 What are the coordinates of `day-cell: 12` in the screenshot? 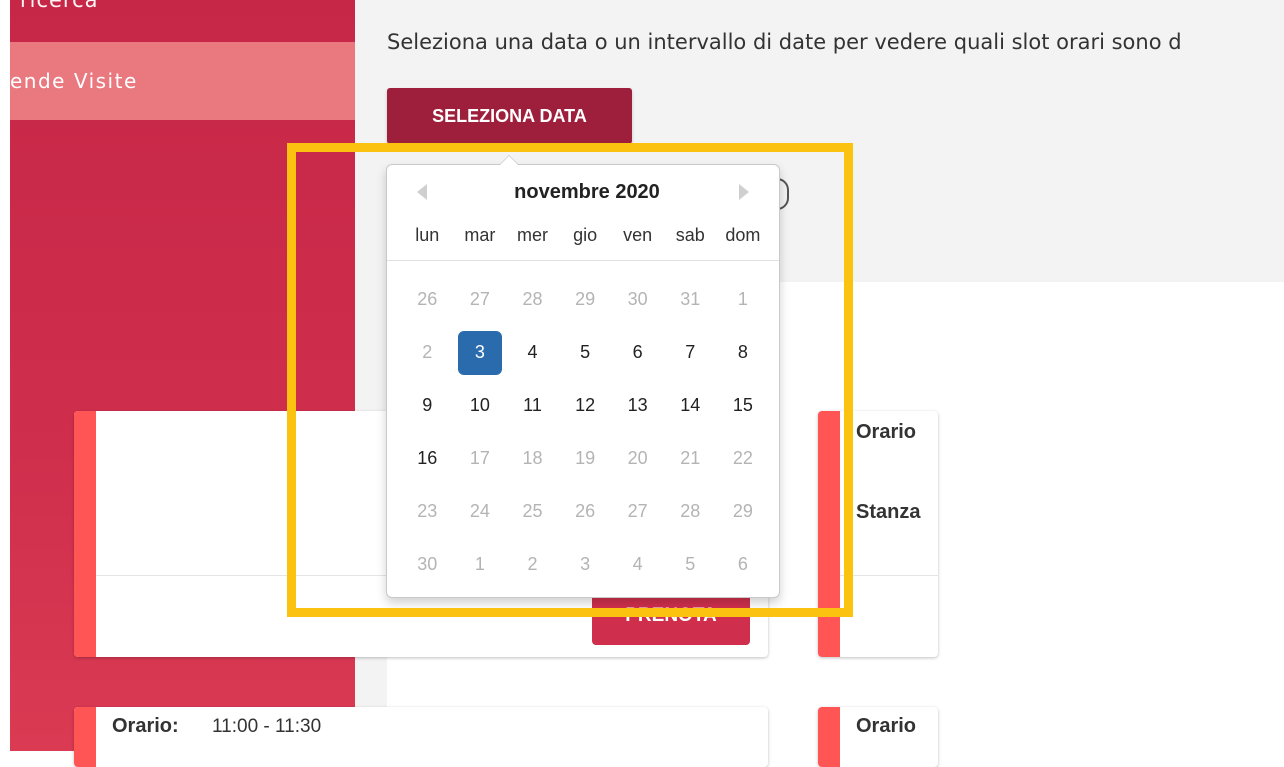 It's located at (585, 405).